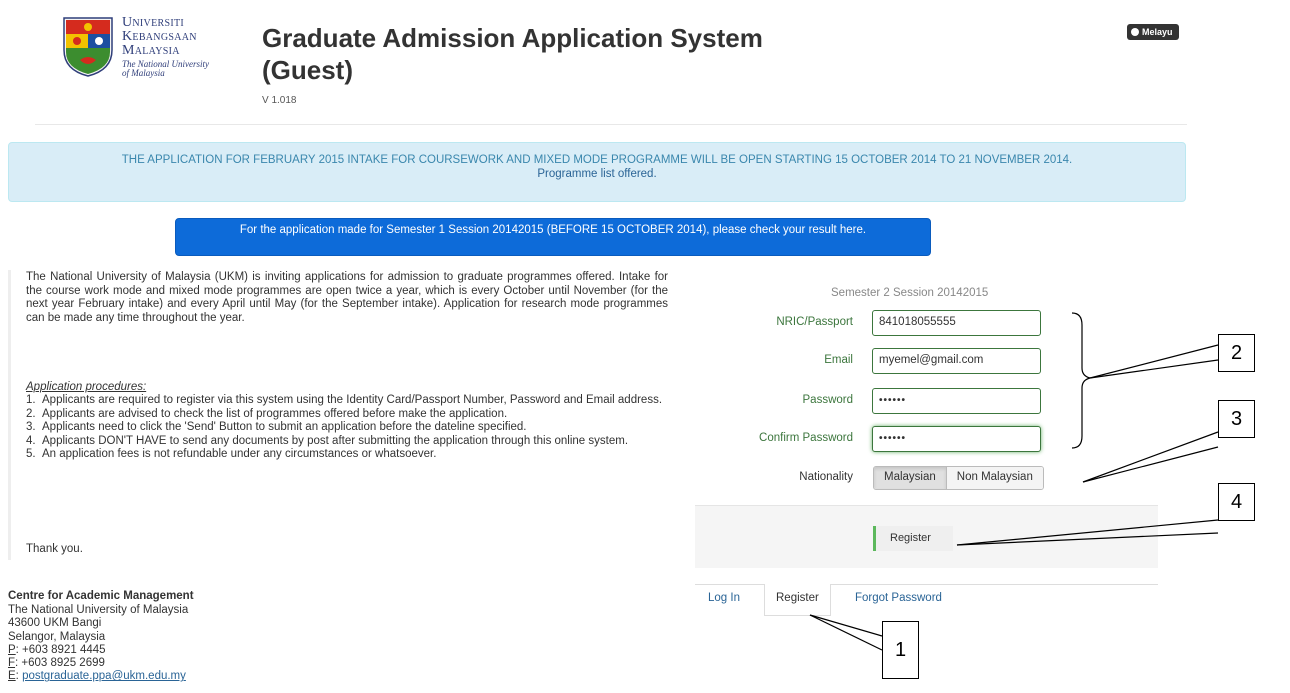 This screenshot has width=1290, height=693. What do you see at coordinates (724, 598) in the screenshot?
I see `tab-login: Log In` at bounding box center [724, 598].